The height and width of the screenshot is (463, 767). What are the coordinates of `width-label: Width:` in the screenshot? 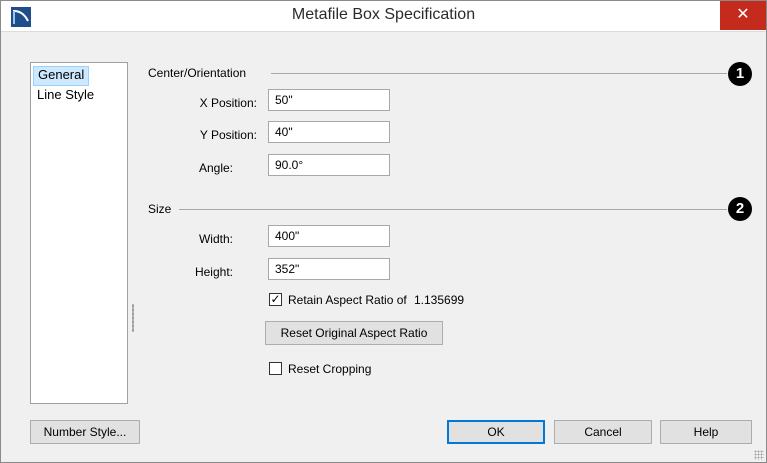 It's located at (215, 239).